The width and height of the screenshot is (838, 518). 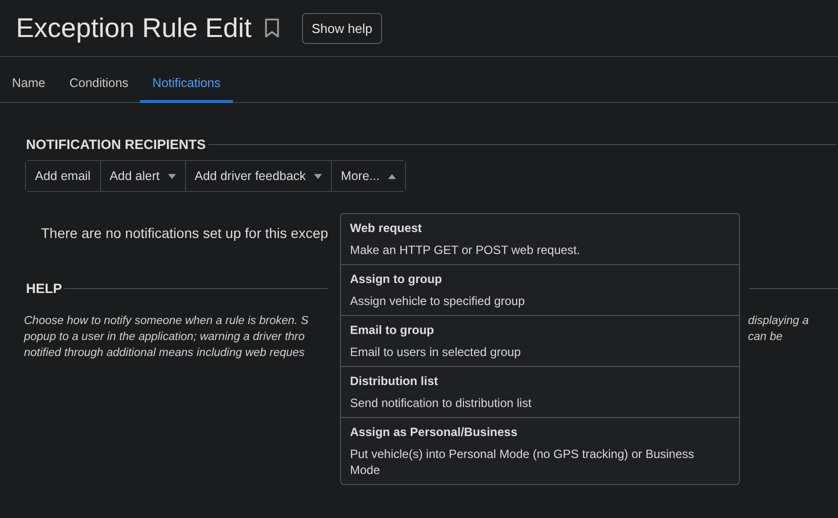 I want to click on bookmark-icon, so click(x=272, y=28).